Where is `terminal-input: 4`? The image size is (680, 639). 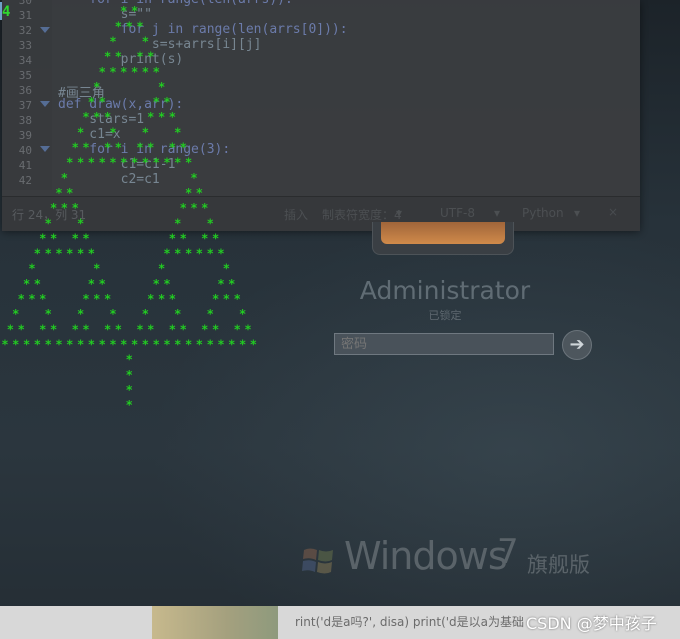
terminal-input: 4 is located at coordinates (6, 12).